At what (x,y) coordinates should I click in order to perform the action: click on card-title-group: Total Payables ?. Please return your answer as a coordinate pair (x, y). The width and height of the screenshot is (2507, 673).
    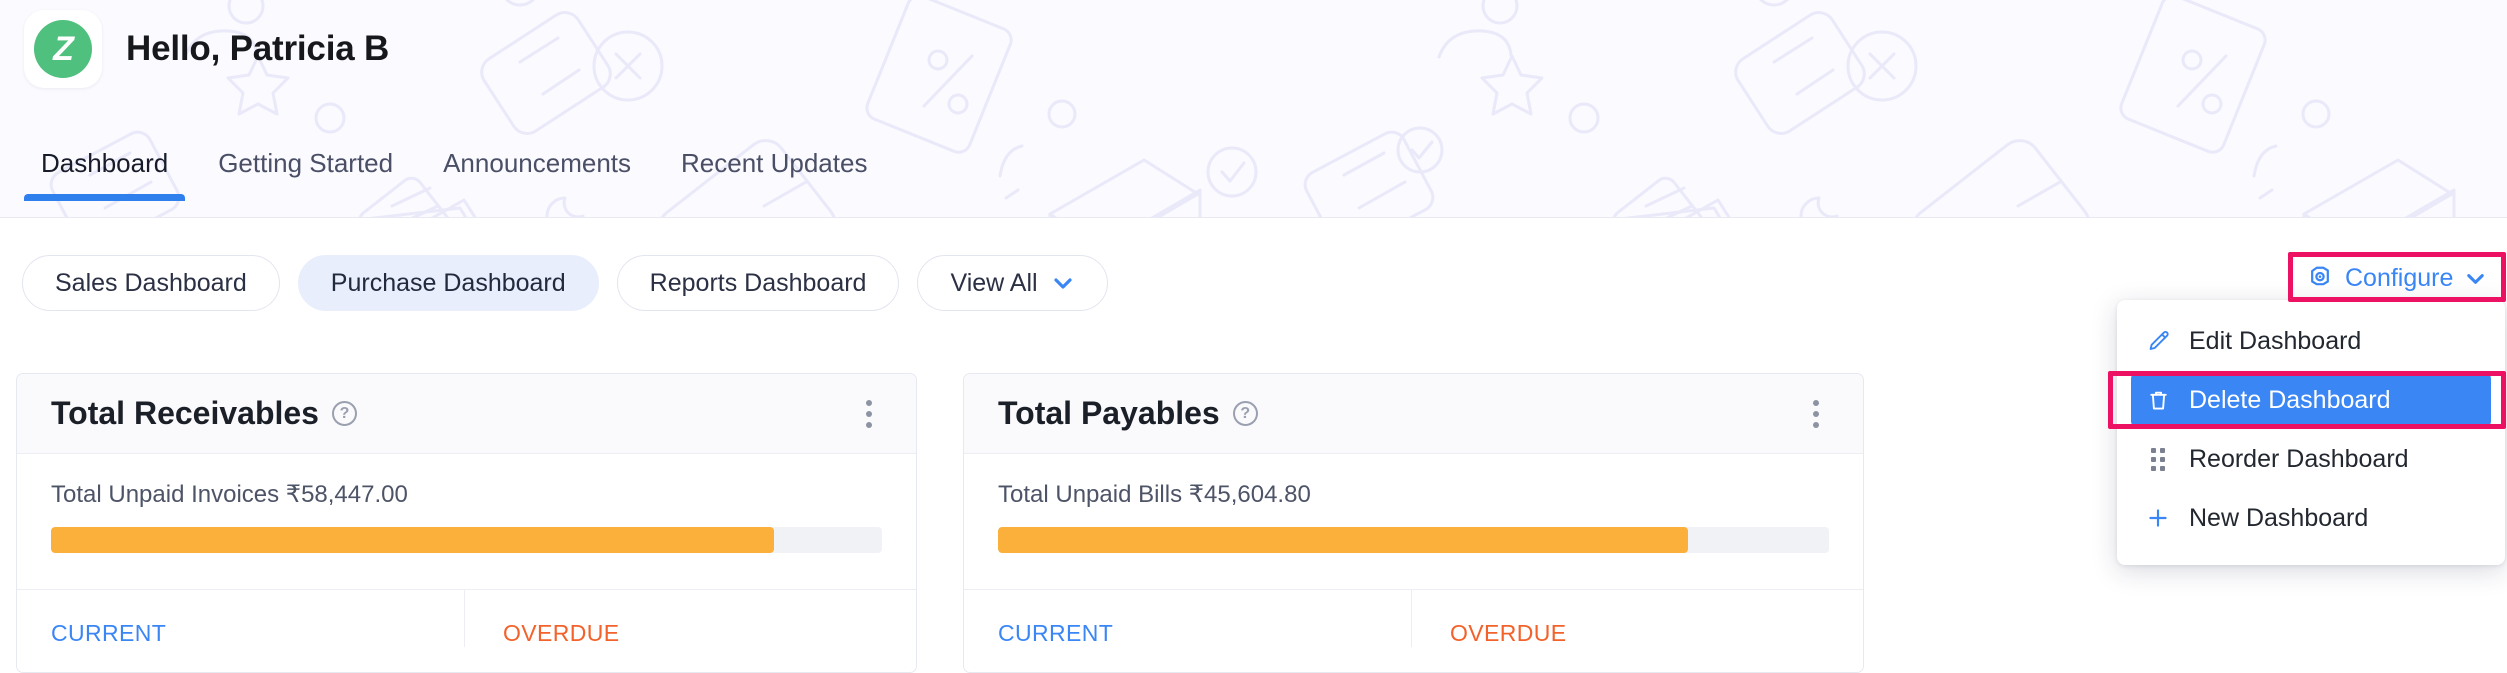
    Looking at the image, I should click on (1128, 413).